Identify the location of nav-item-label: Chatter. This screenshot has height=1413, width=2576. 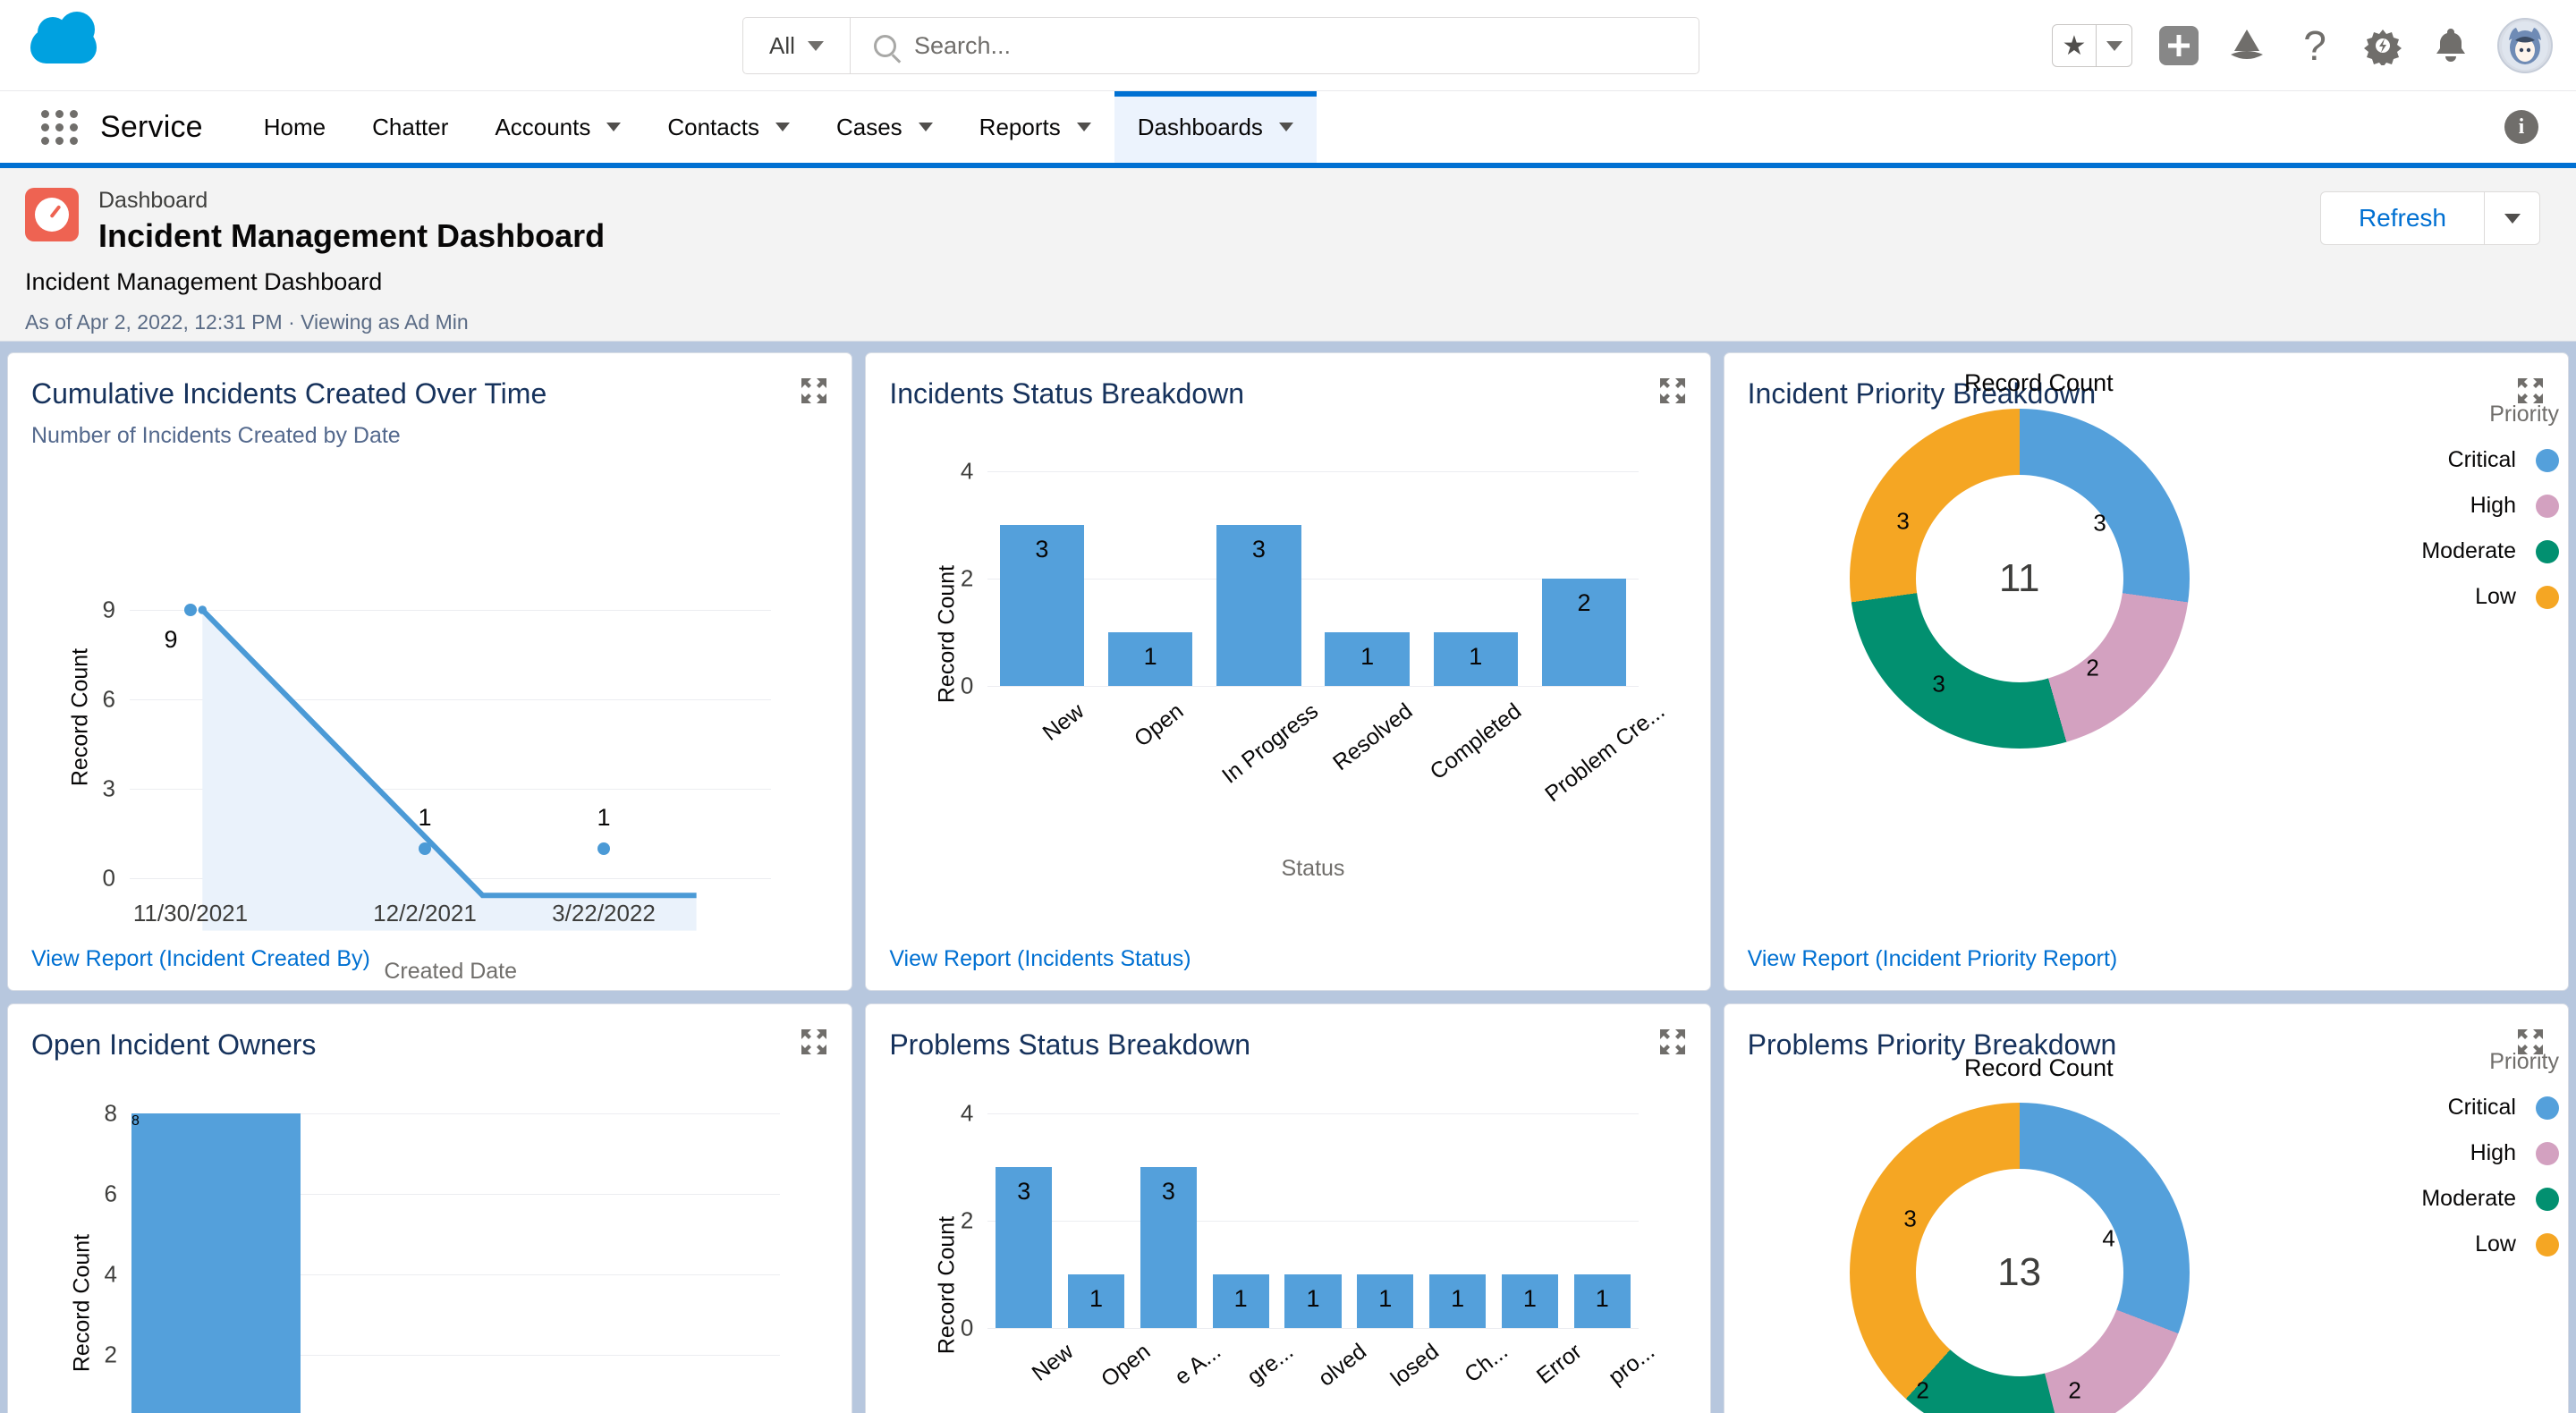
(410, 126).